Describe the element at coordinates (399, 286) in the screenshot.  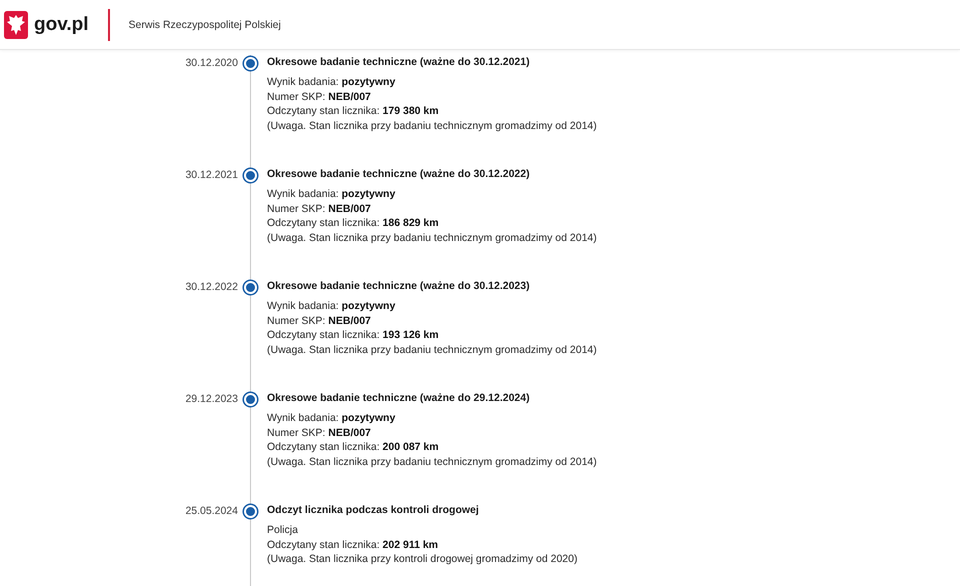
I see `event-title: Okresowe badanie techniczne (ważne do 30.12.2023)` at that location.